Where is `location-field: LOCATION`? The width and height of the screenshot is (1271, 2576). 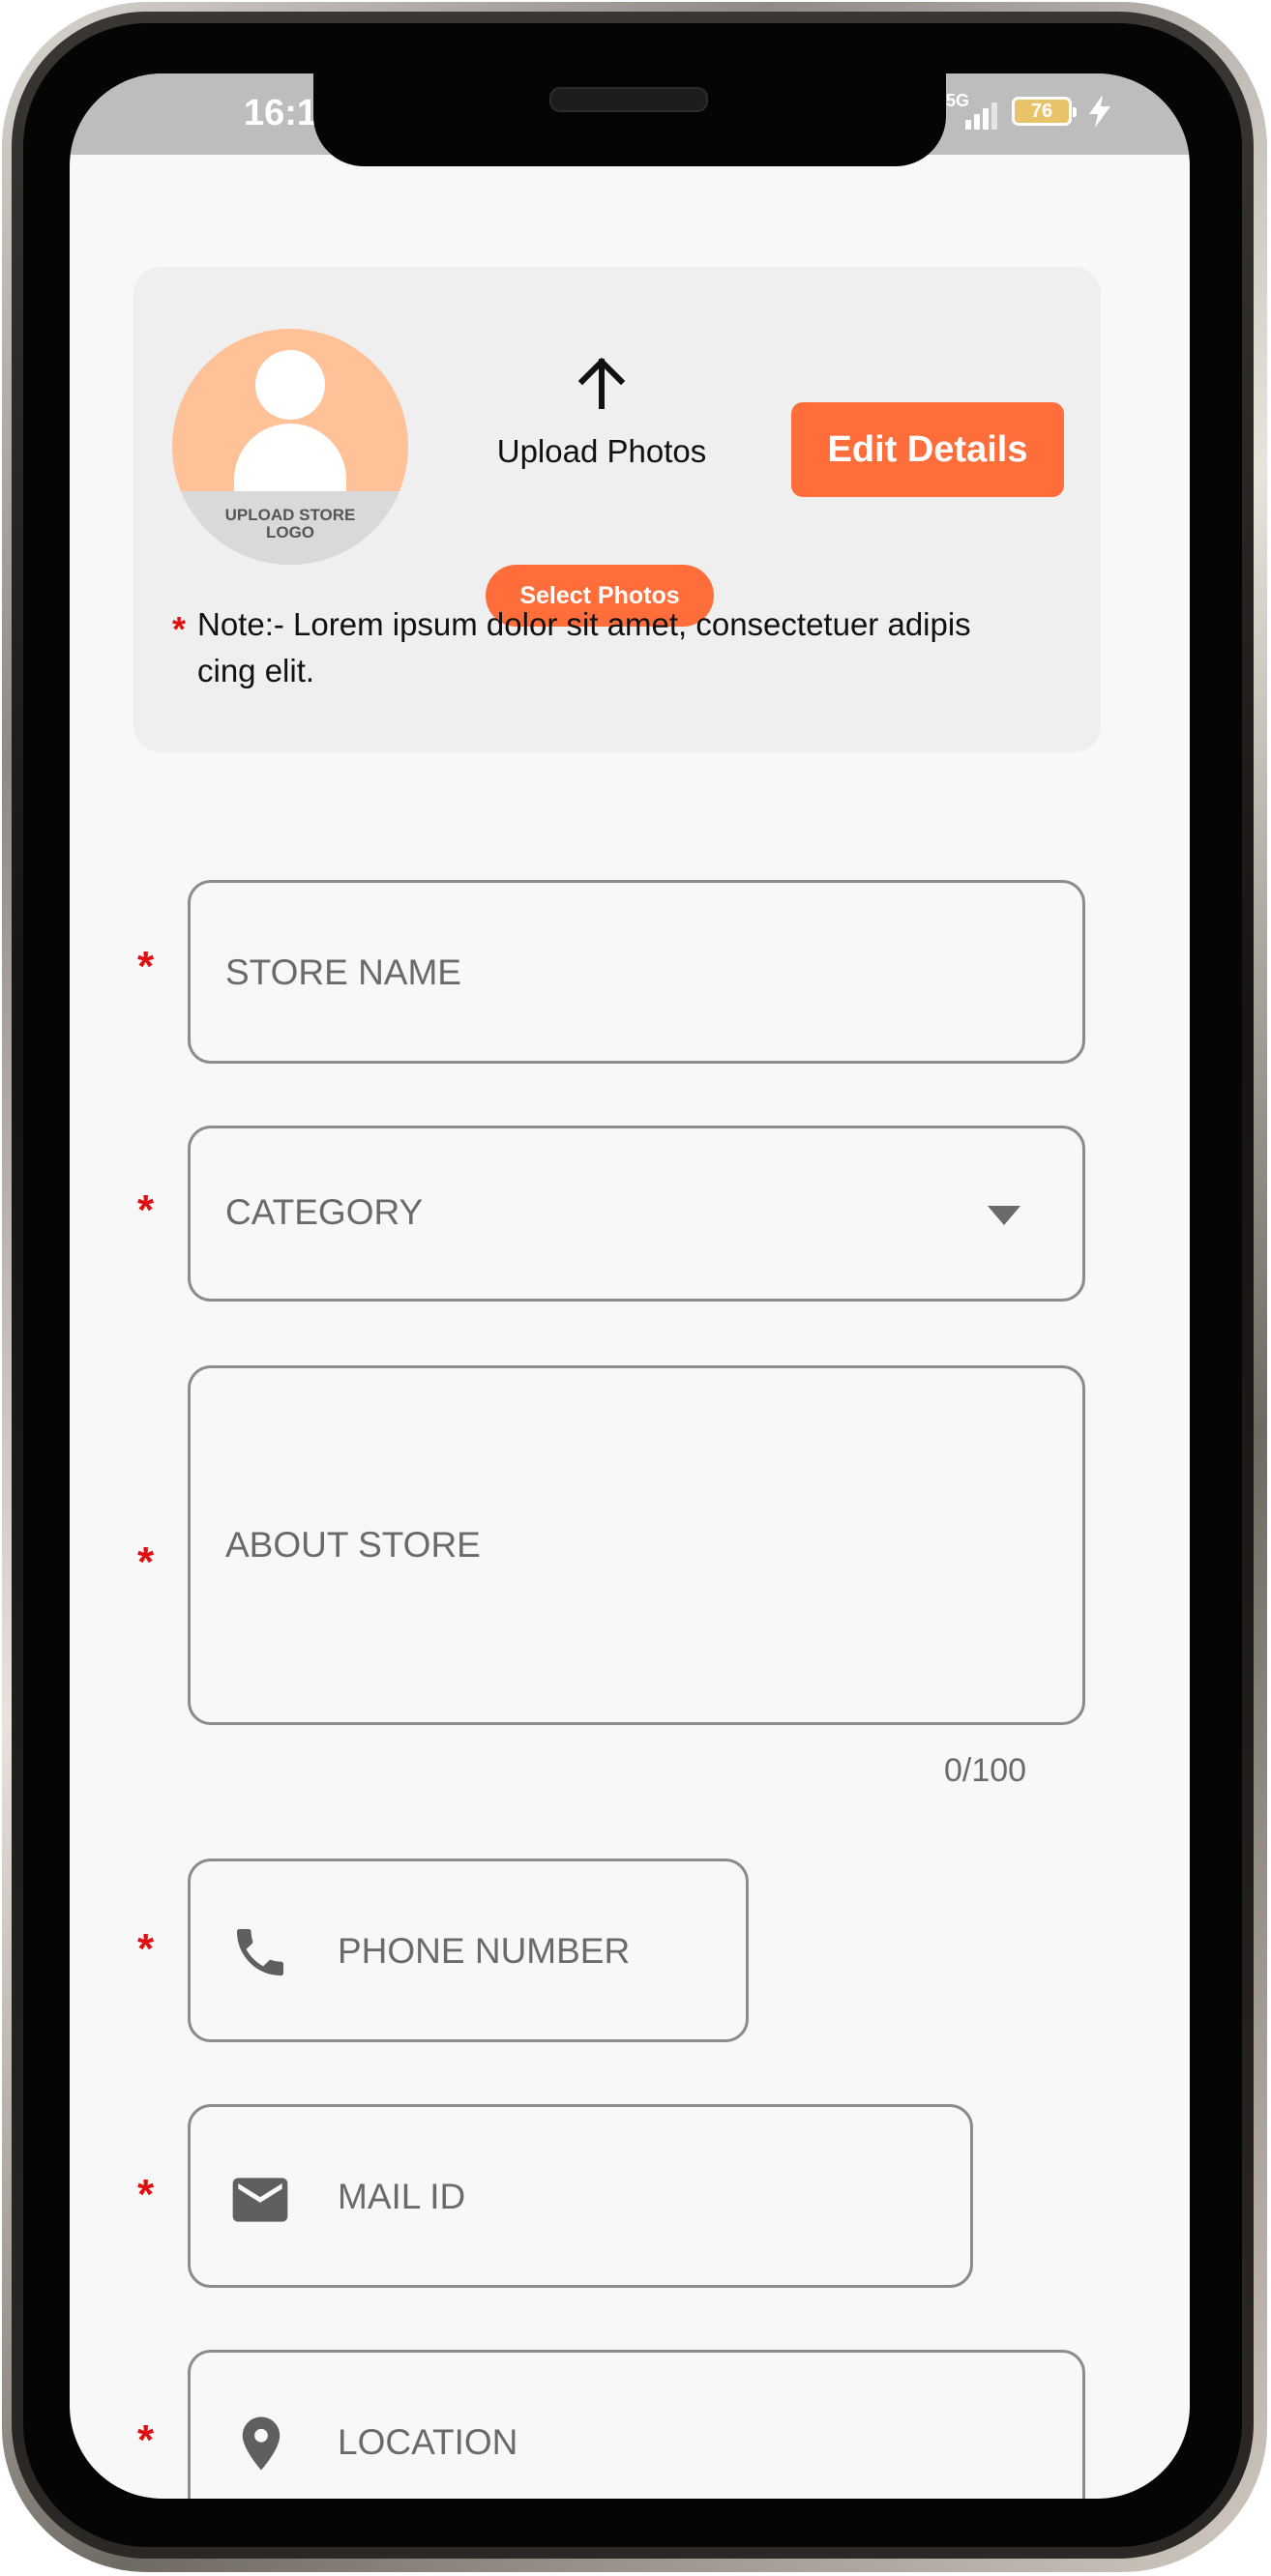
location-field: LOCATION is located at coordinates (637, 2424).